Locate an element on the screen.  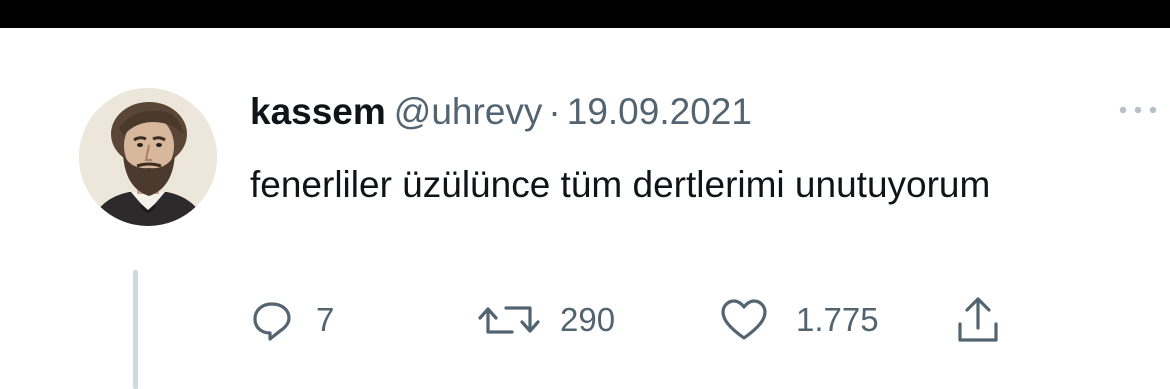
avatar is located at coordinates (148, 157).